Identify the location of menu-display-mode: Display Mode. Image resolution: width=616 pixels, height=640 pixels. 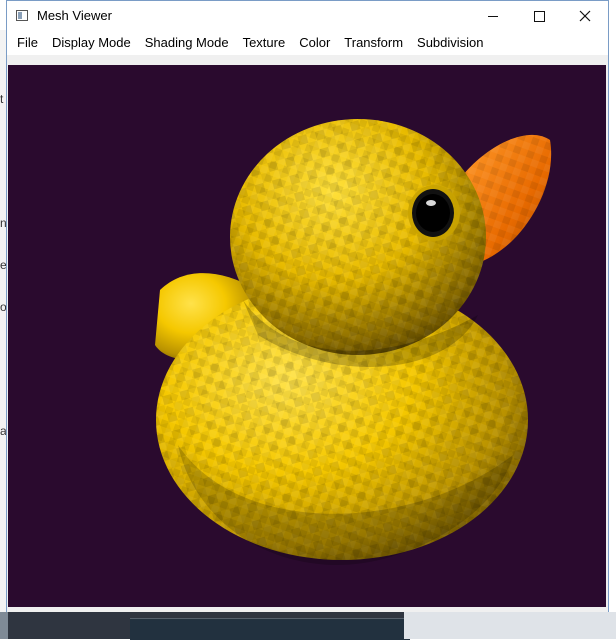
(91, 43).